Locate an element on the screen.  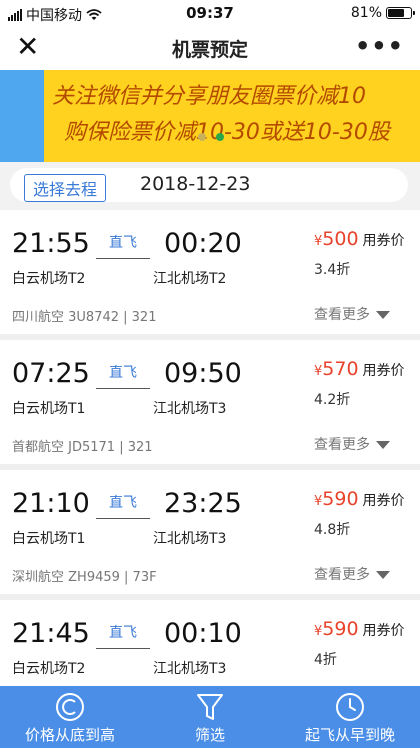
arrival-time: 09:50 is located at coordinates (203, 373).